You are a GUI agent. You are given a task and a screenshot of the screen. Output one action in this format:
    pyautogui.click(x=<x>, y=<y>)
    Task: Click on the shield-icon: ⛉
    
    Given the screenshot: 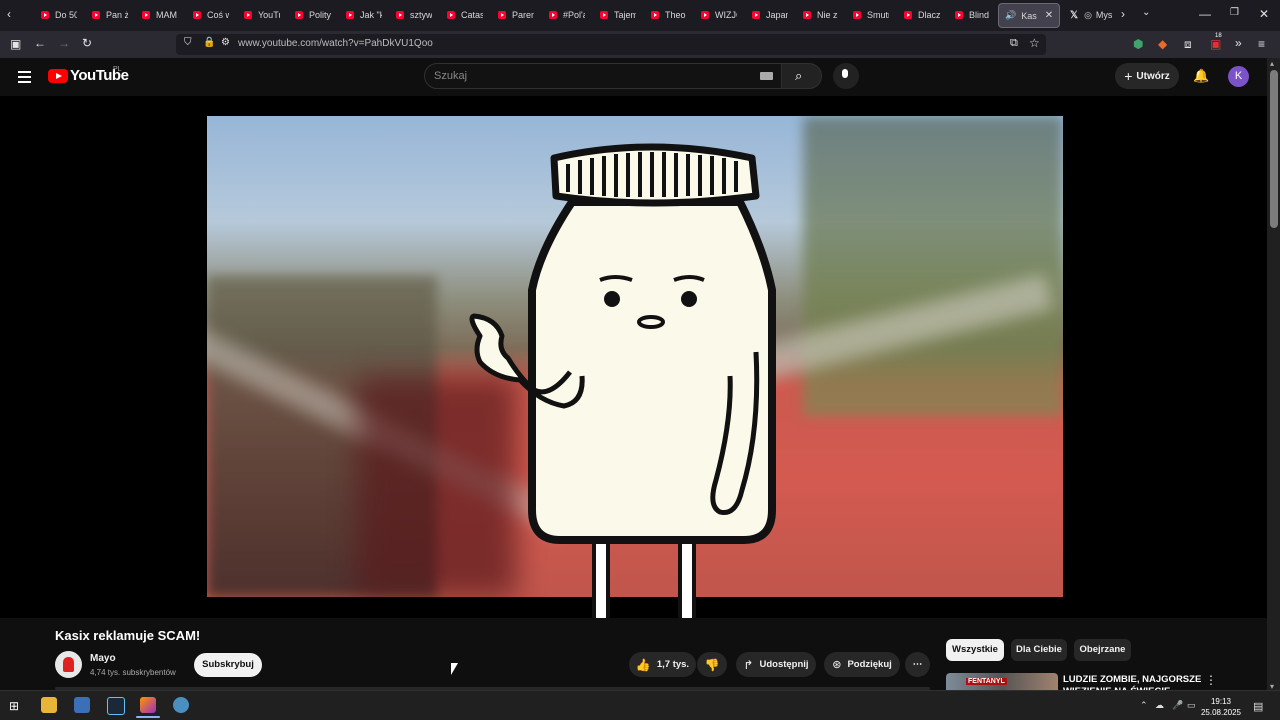 What is the action you would take?
    pyautogui.click(x=188, y=42)
    